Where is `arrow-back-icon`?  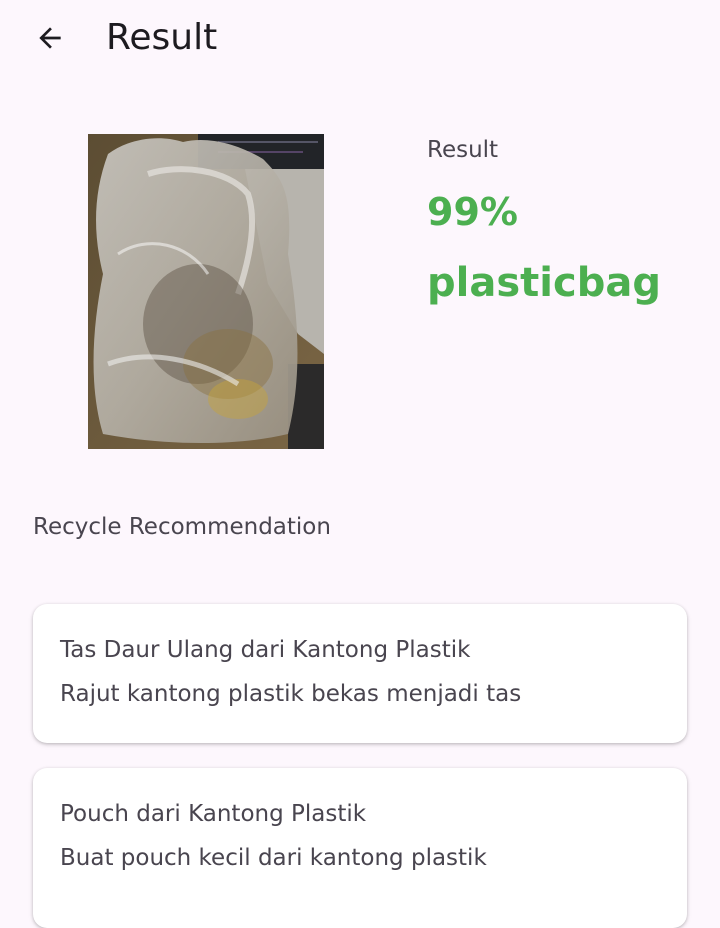 arrow-back-icon is located at coordinates (50, 38).